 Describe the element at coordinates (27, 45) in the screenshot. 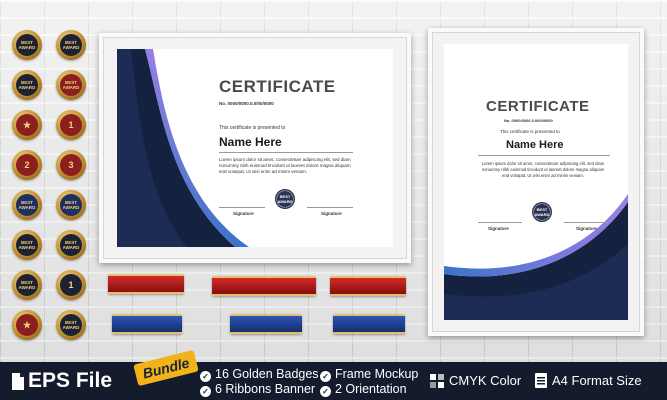

I see `badge-best-award-dark: BEST AWARD` at that location.